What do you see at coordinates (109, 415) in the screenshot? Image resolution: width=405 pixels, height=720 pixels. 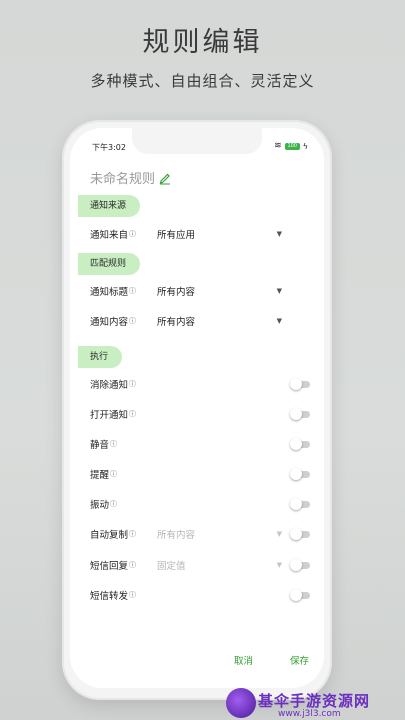 I see `open-notification-label: 打开通知` at bounding box center [109, 415].